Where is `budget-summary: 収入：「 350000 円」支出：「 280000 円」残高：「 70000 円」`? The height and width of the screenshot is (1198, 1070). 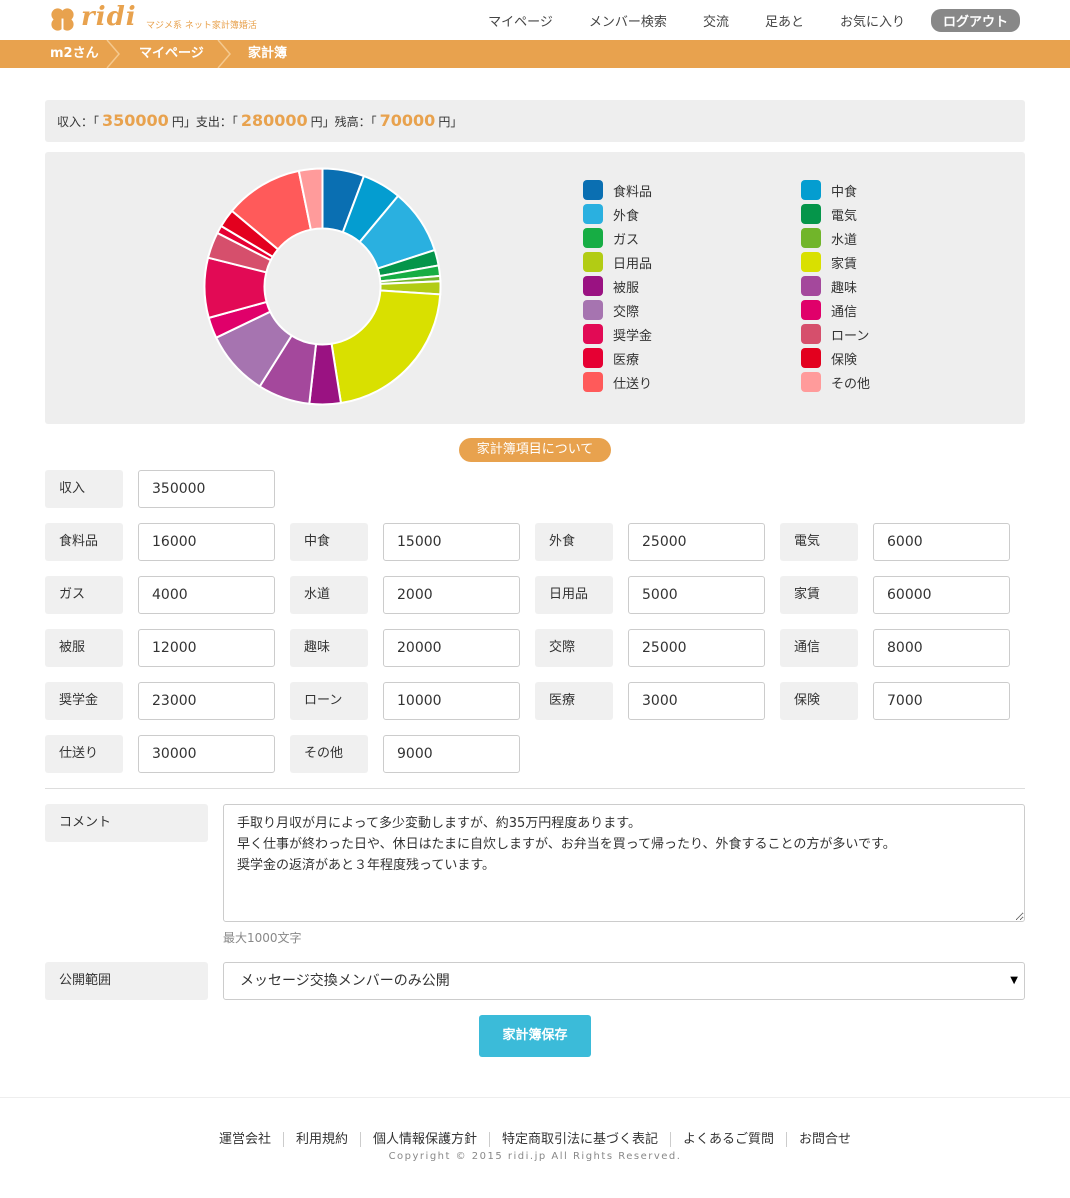 budget-summary: 収入：「 350000 円」支出：「 280000 円」残高：「 70000 円」 is located at coordinates (535, 121).